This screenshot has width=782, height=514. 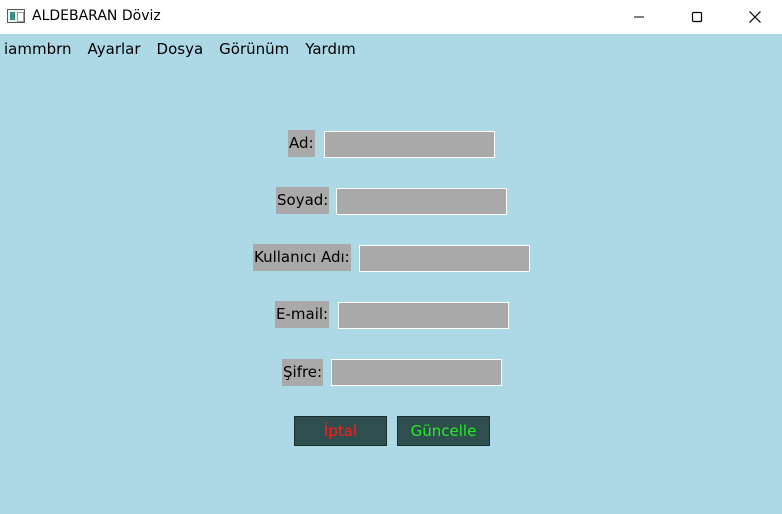 I want to click on menu-item-settings: Ayarlar, so click(x=114, y=49).